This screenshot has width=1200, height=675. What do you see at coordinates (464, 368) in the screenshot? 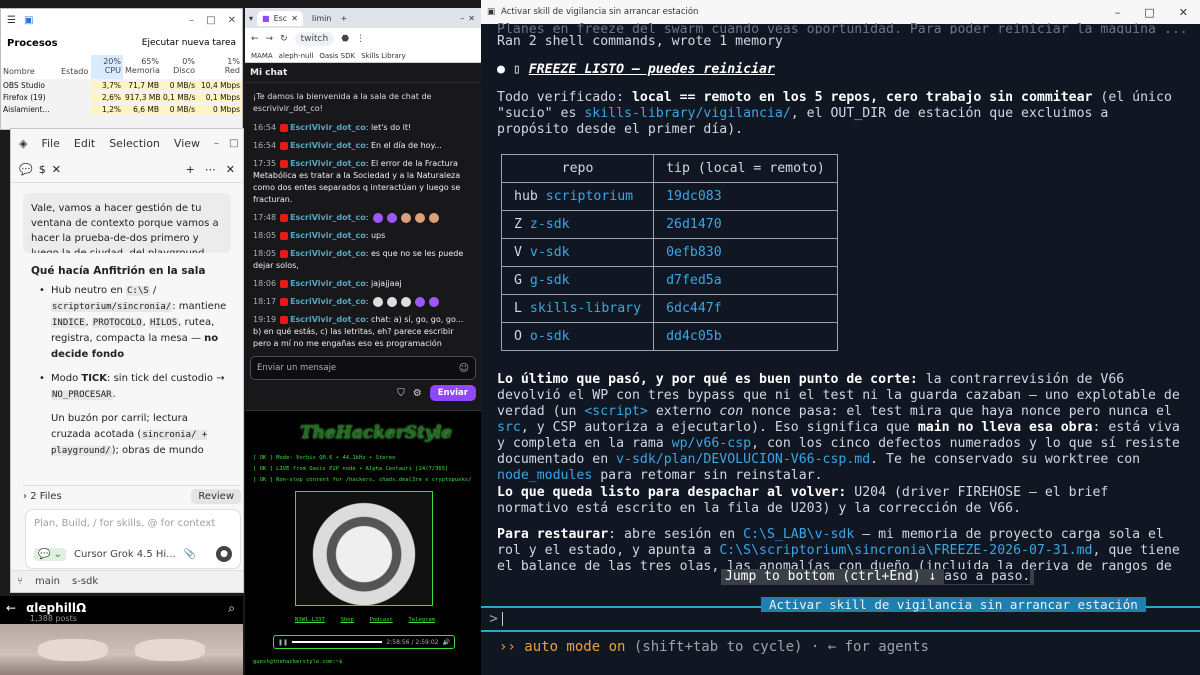
I see `emoji-icon: ☺` at bounding box center [464, 368].